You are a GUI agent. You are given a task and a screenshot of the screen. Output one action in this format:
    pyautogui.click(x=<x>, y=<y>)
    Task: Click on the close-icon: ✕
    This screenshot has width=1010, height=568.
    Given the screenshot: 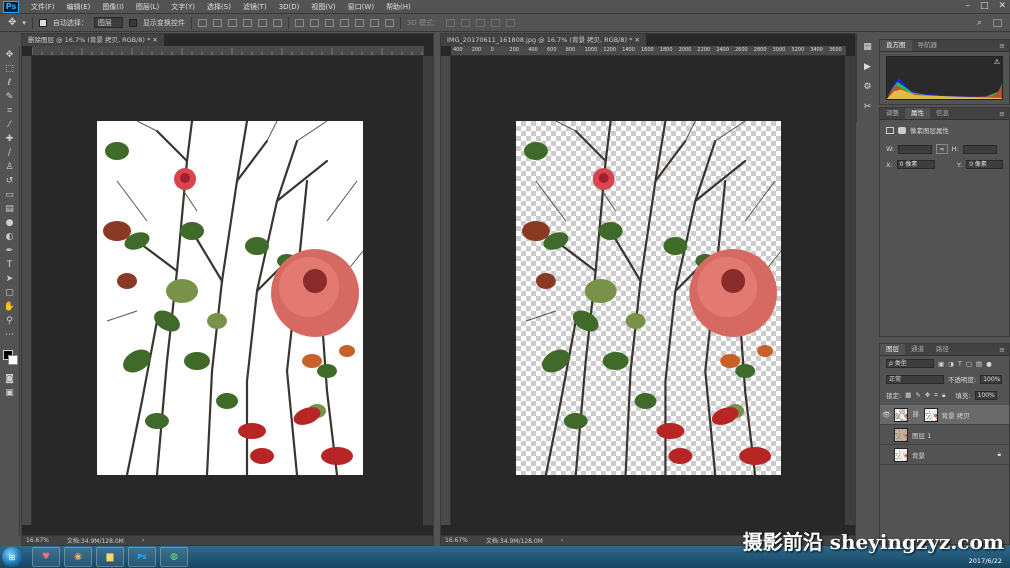 What is the action you would take?
    pyautogui.click(x=1002, y=6)
    